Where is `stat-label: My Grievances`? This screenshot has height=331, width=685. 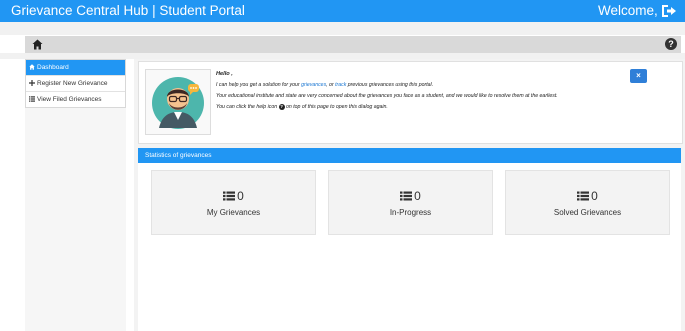 stat-label: My Grievances is located at coordinates (233, 212).